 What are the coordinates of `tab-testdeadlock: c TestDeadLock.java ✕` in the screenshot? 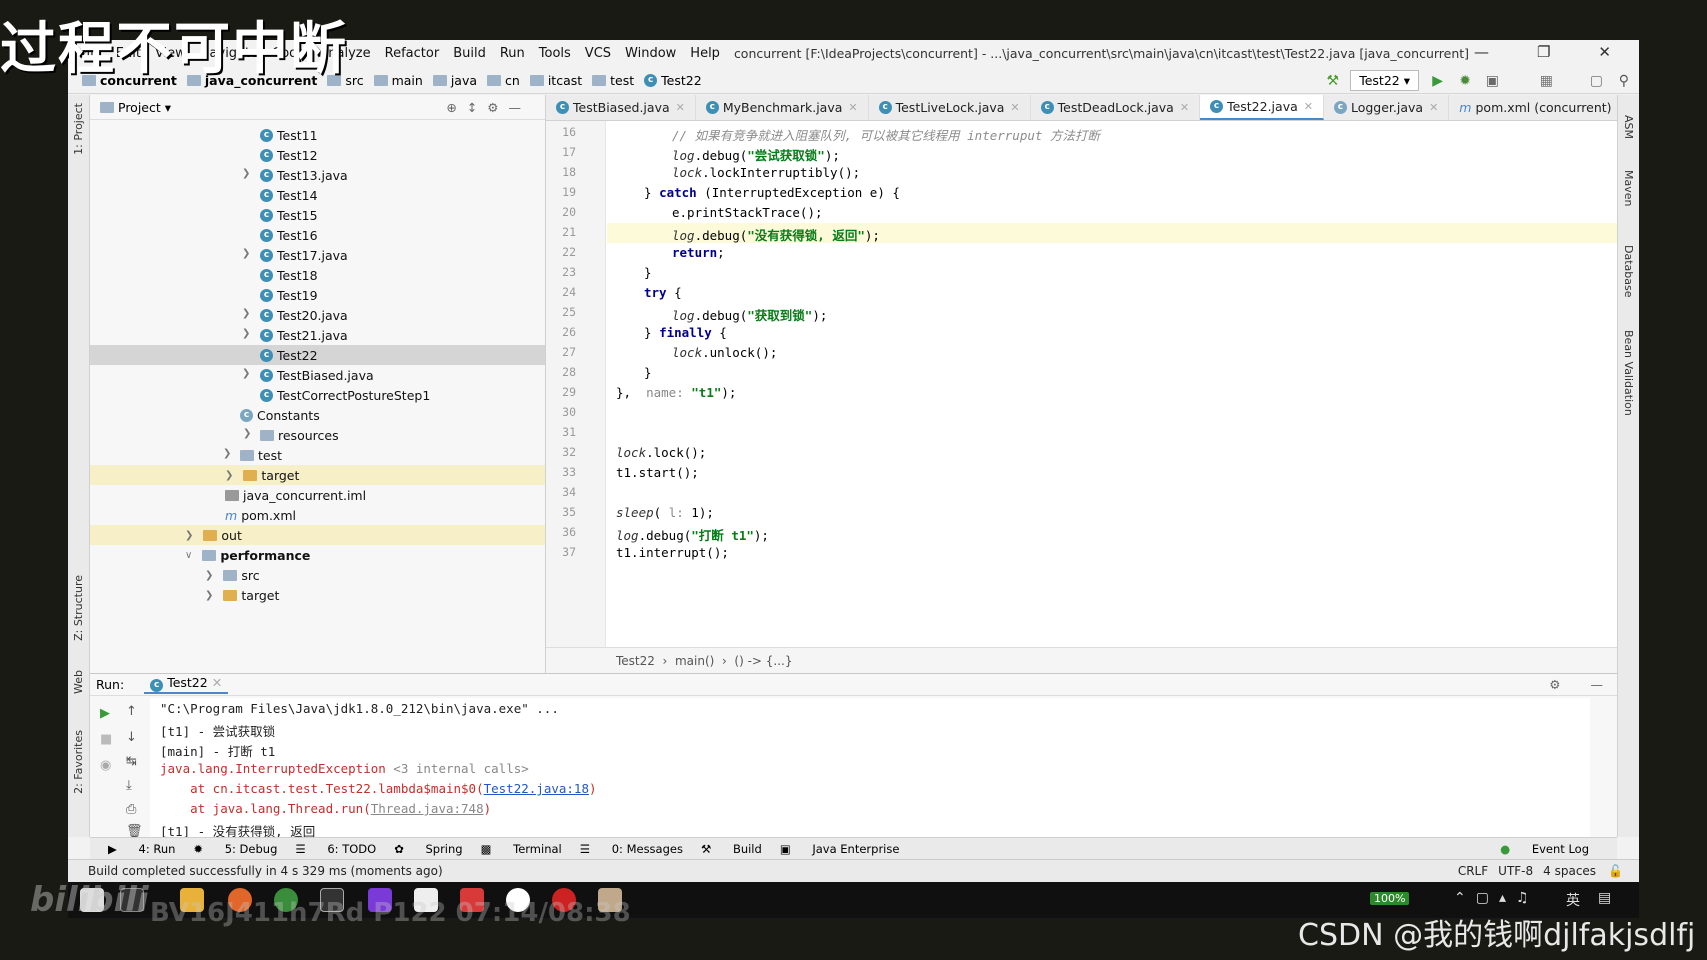 It's located at (1116, 107).